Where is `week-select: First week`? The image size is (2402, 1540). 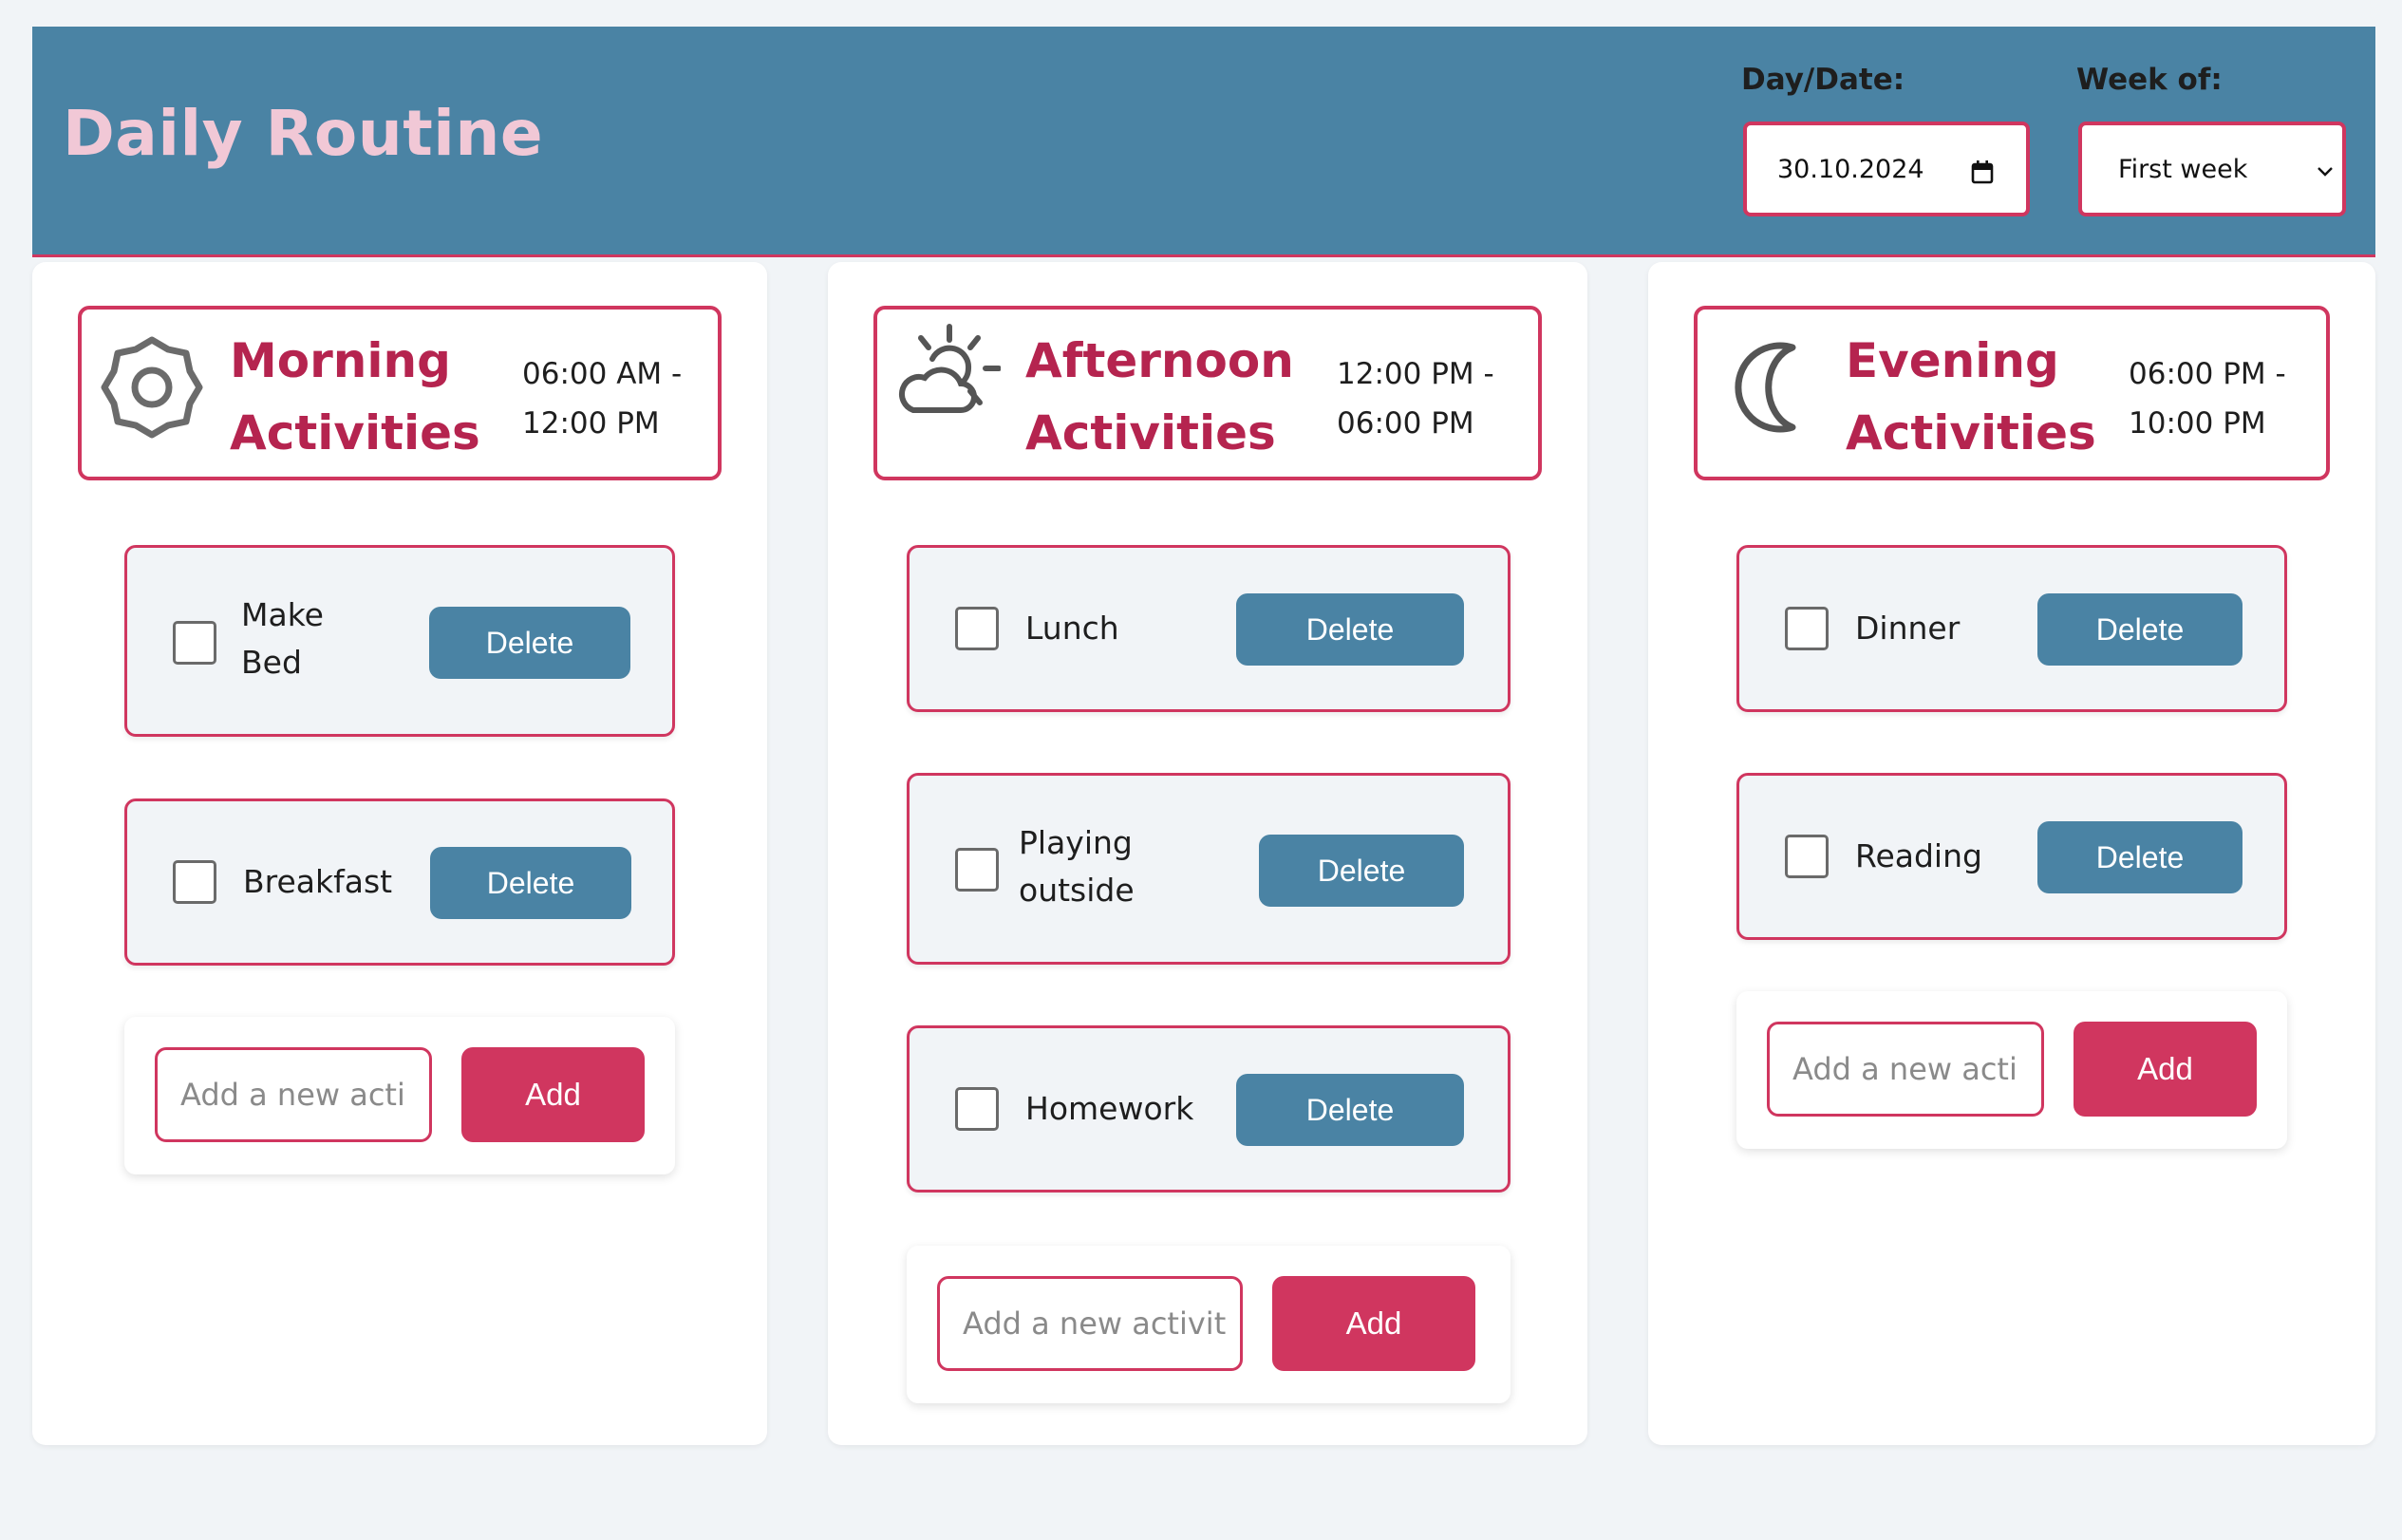 week-select: First week is located at coordinates (2212, 169).